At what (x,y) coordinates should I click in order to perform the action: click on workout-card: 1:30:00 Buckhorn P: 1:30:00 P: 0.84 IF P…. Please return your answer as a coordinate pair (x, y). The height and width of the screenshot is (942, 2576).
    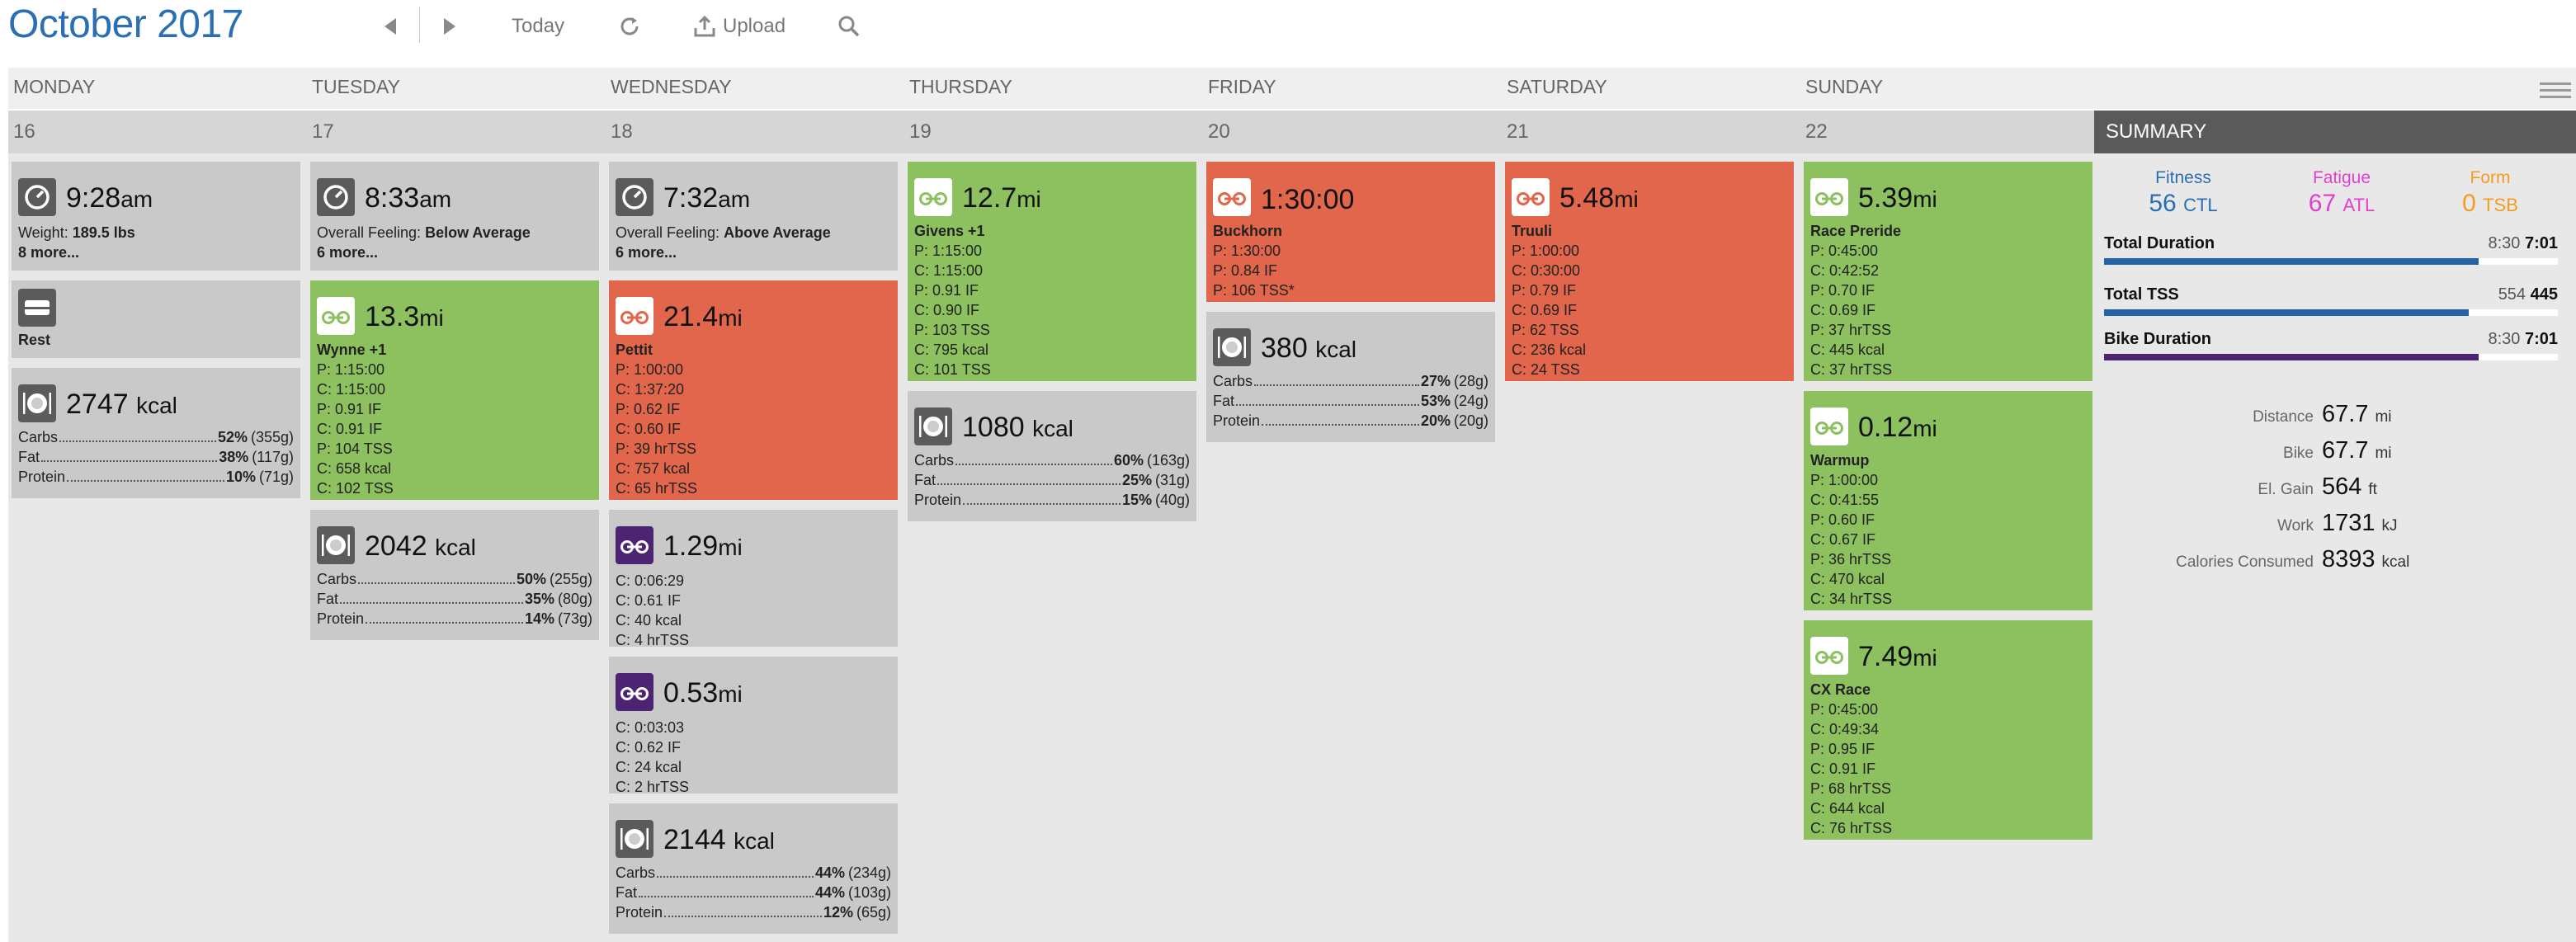
    Looking at the image, I should click on (1350, 232).